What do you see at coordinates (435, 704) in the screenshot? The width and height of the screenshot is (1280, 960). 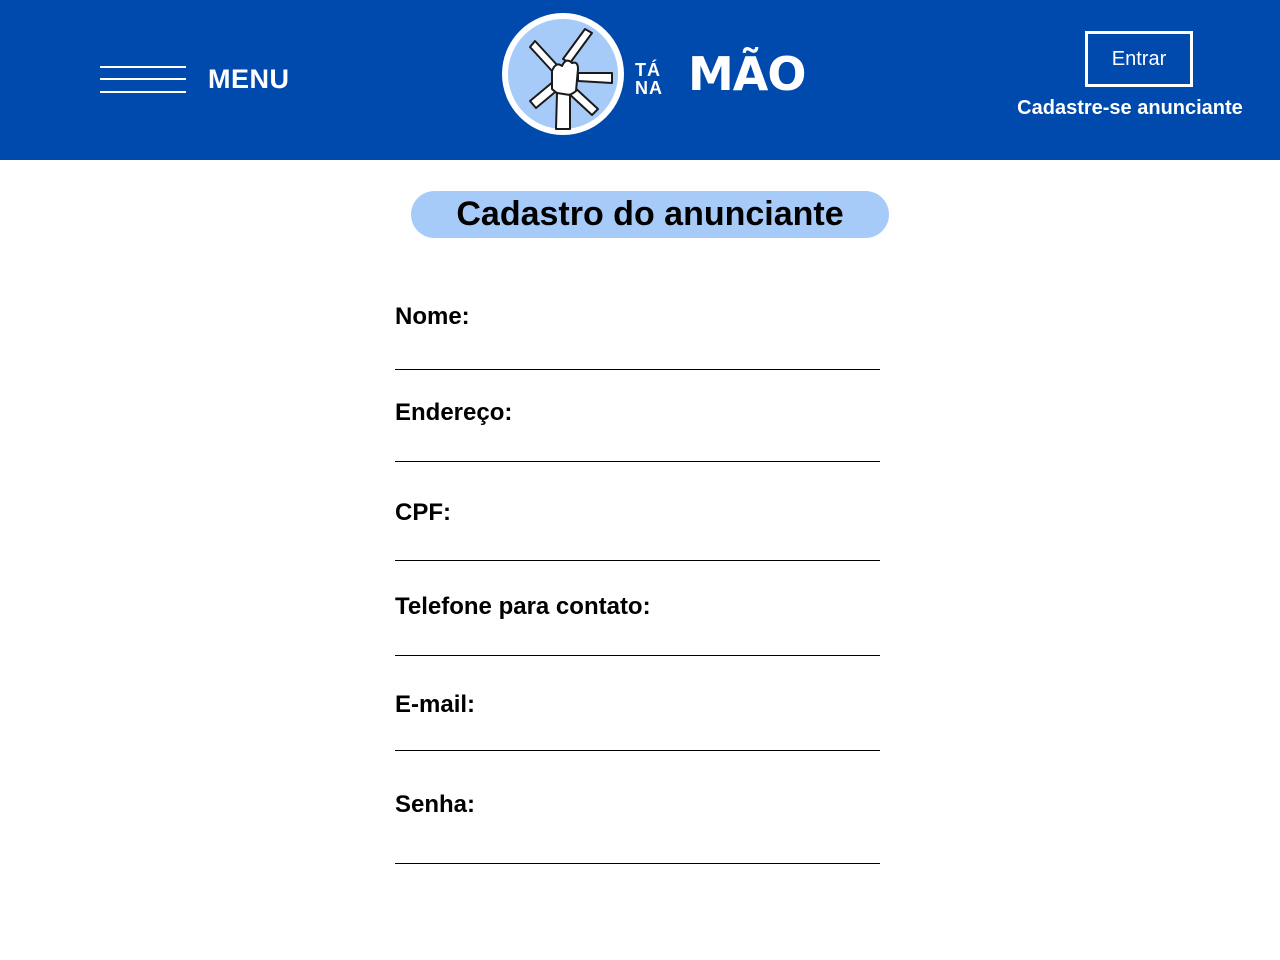 I see `email-label: E-mail:` at bounding box center [435, 704].